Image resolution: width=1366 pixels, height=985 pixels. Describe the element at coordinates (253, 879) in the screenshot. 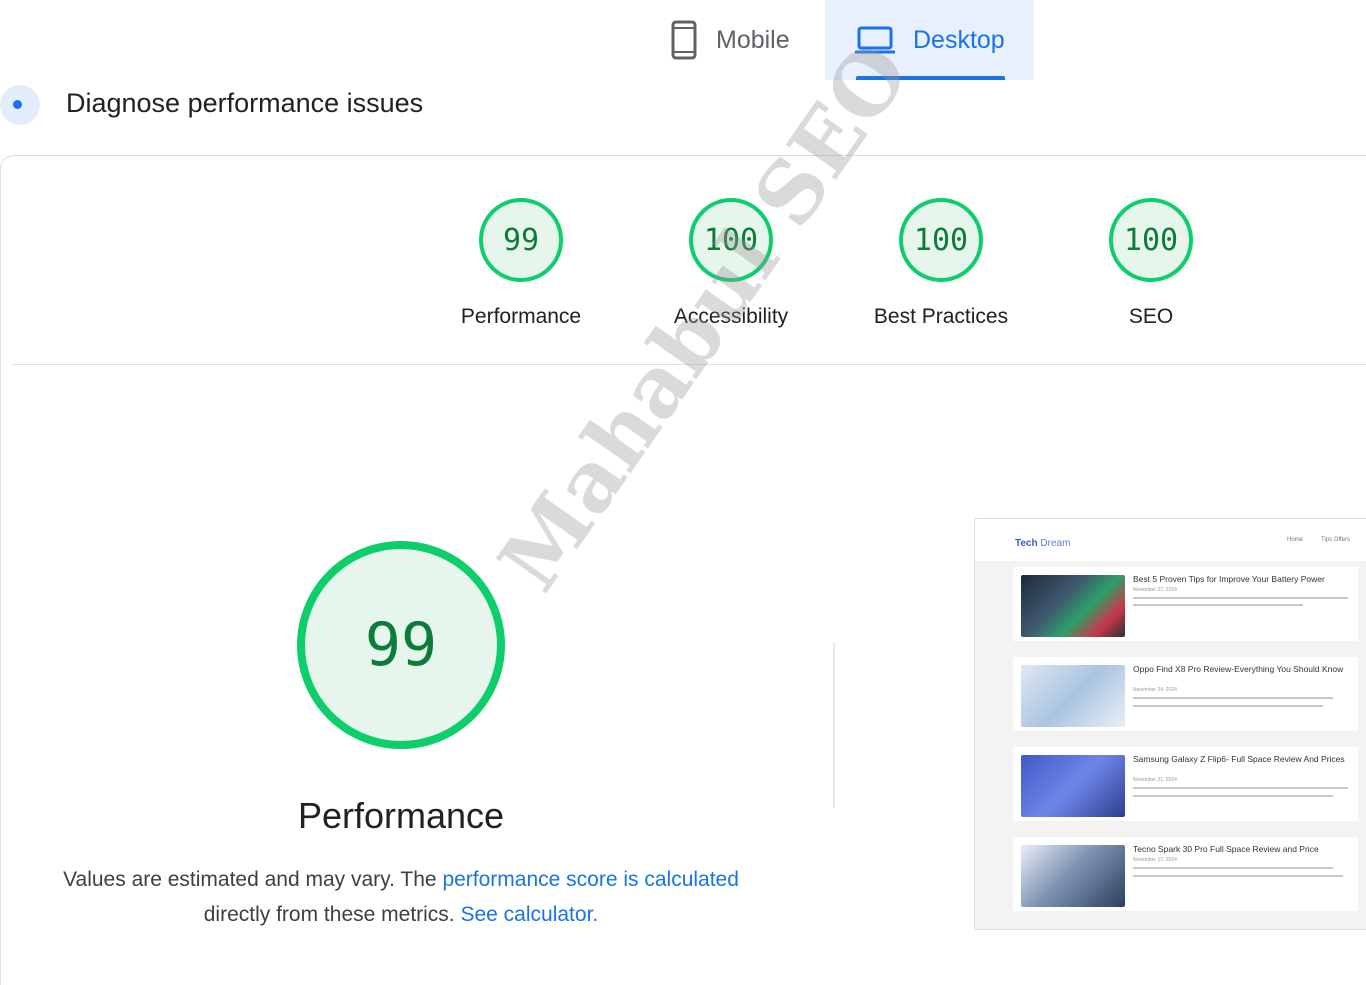

I see `desc-text: Values are estimated and may vary. The` at that location.